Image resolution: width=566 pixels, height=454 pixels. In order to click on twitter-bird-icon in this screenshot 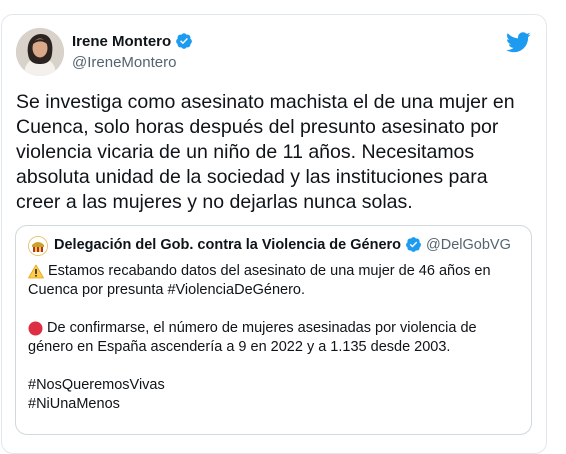, I will do `click(518, 42)`.